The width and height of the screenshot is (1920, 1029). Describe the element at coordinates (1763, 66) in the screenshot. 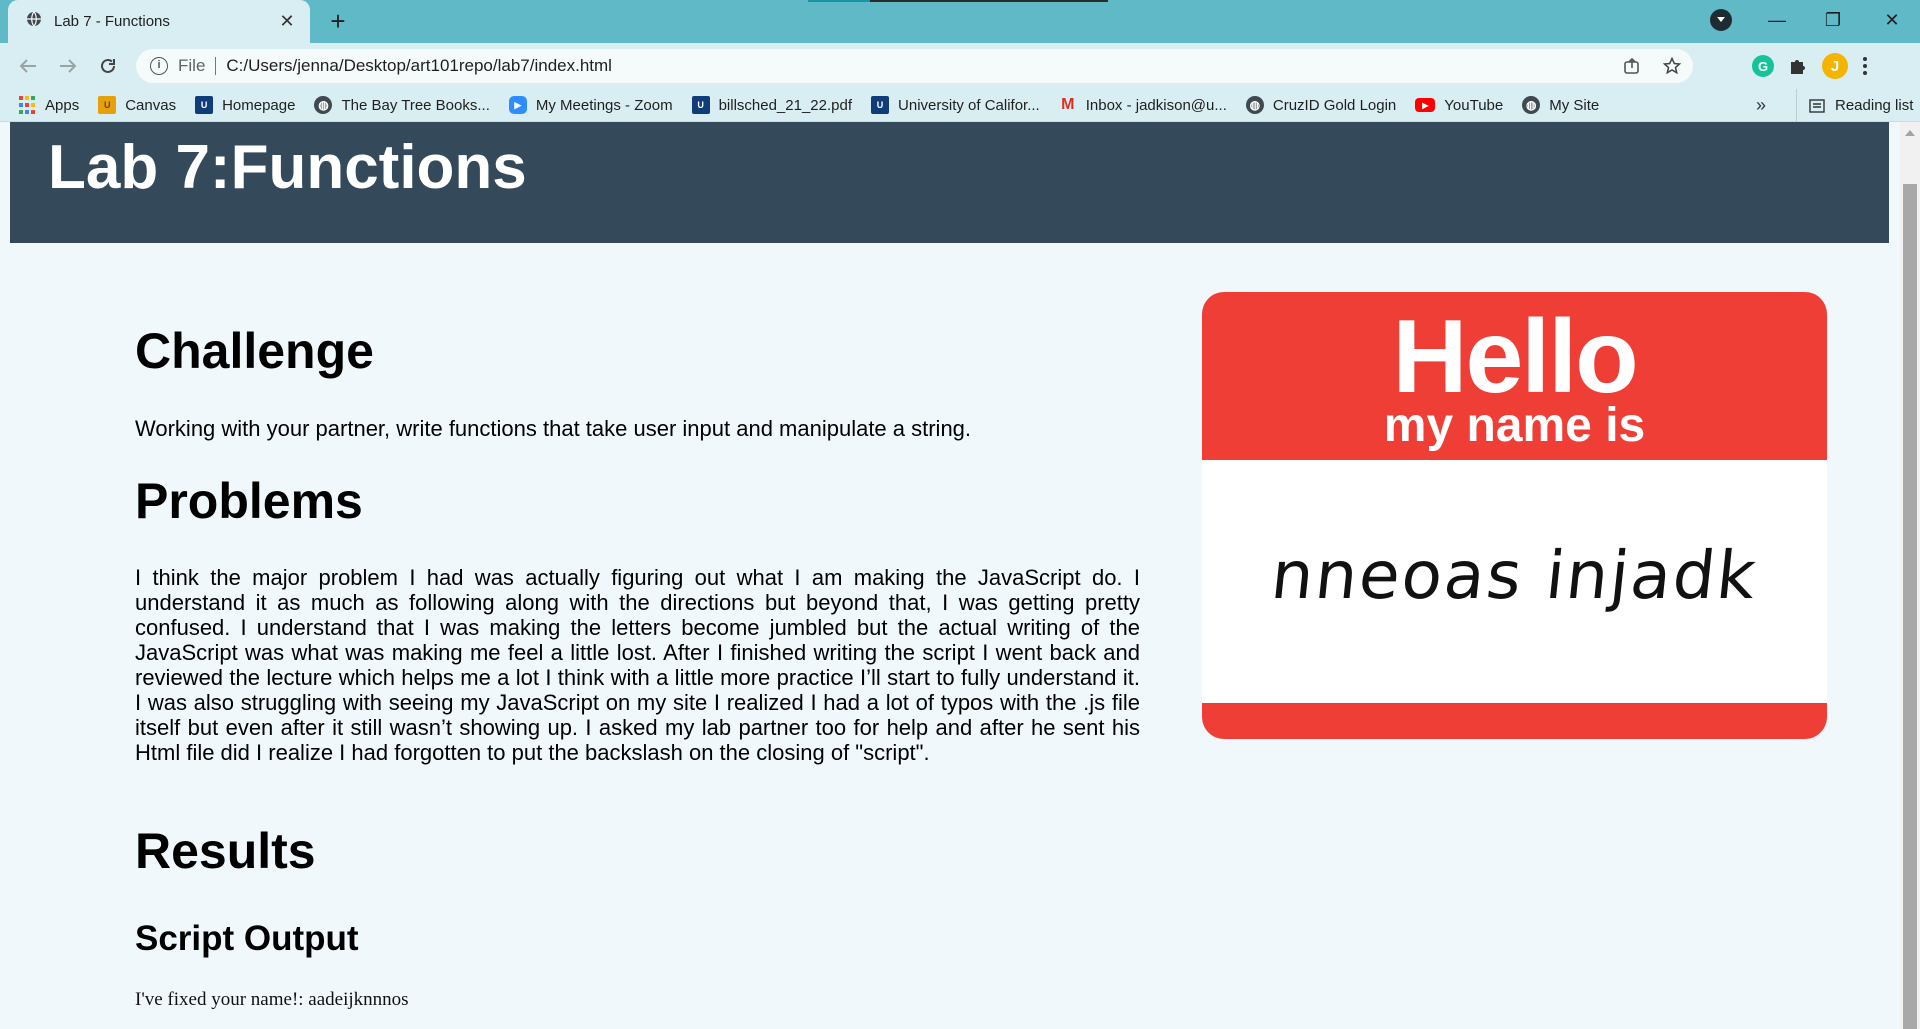

I see `grammarly-extension-icon: G` at that location.